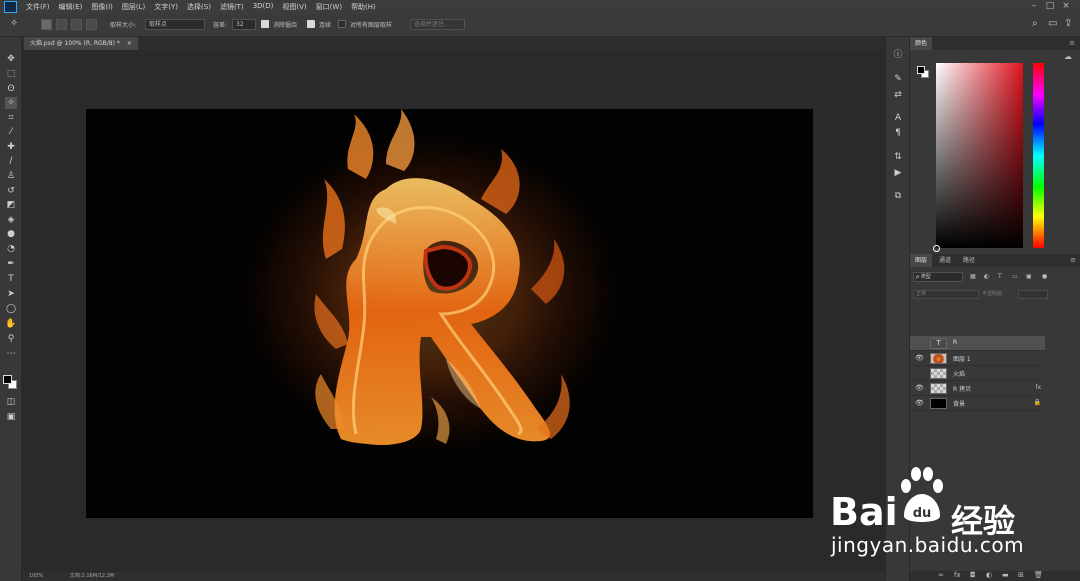 The image size is (1080, 581). What do you see at coordinates (232, 7) in the screenshot?
I see `menu-filter: 滤镜(T)` at bounding box center [232, 7].